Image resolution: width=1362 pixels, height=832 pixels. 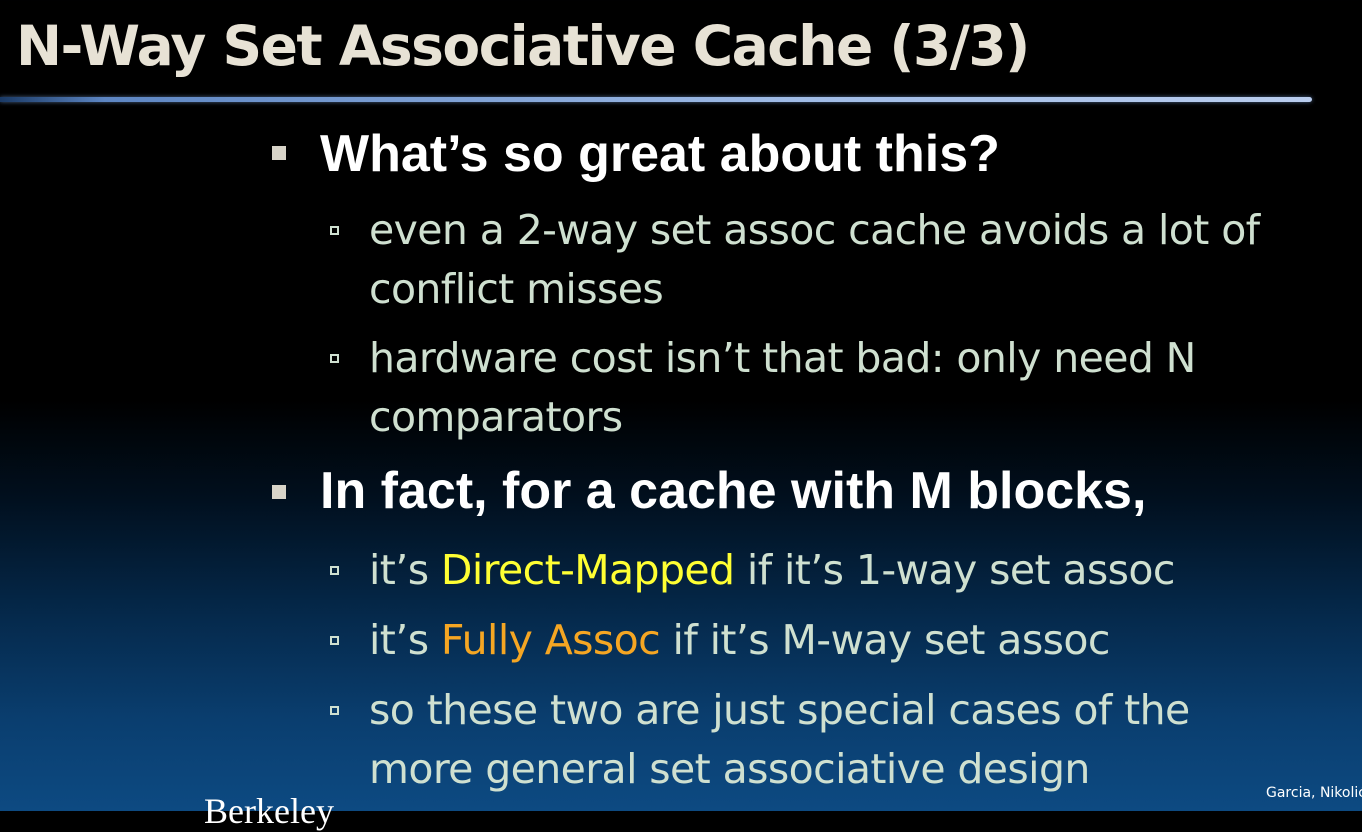 What do you see at coordinates (729, 769) in the screenshot?
I see `sub-bullet-line: more general set associative design` at bounding box center [729, 769].